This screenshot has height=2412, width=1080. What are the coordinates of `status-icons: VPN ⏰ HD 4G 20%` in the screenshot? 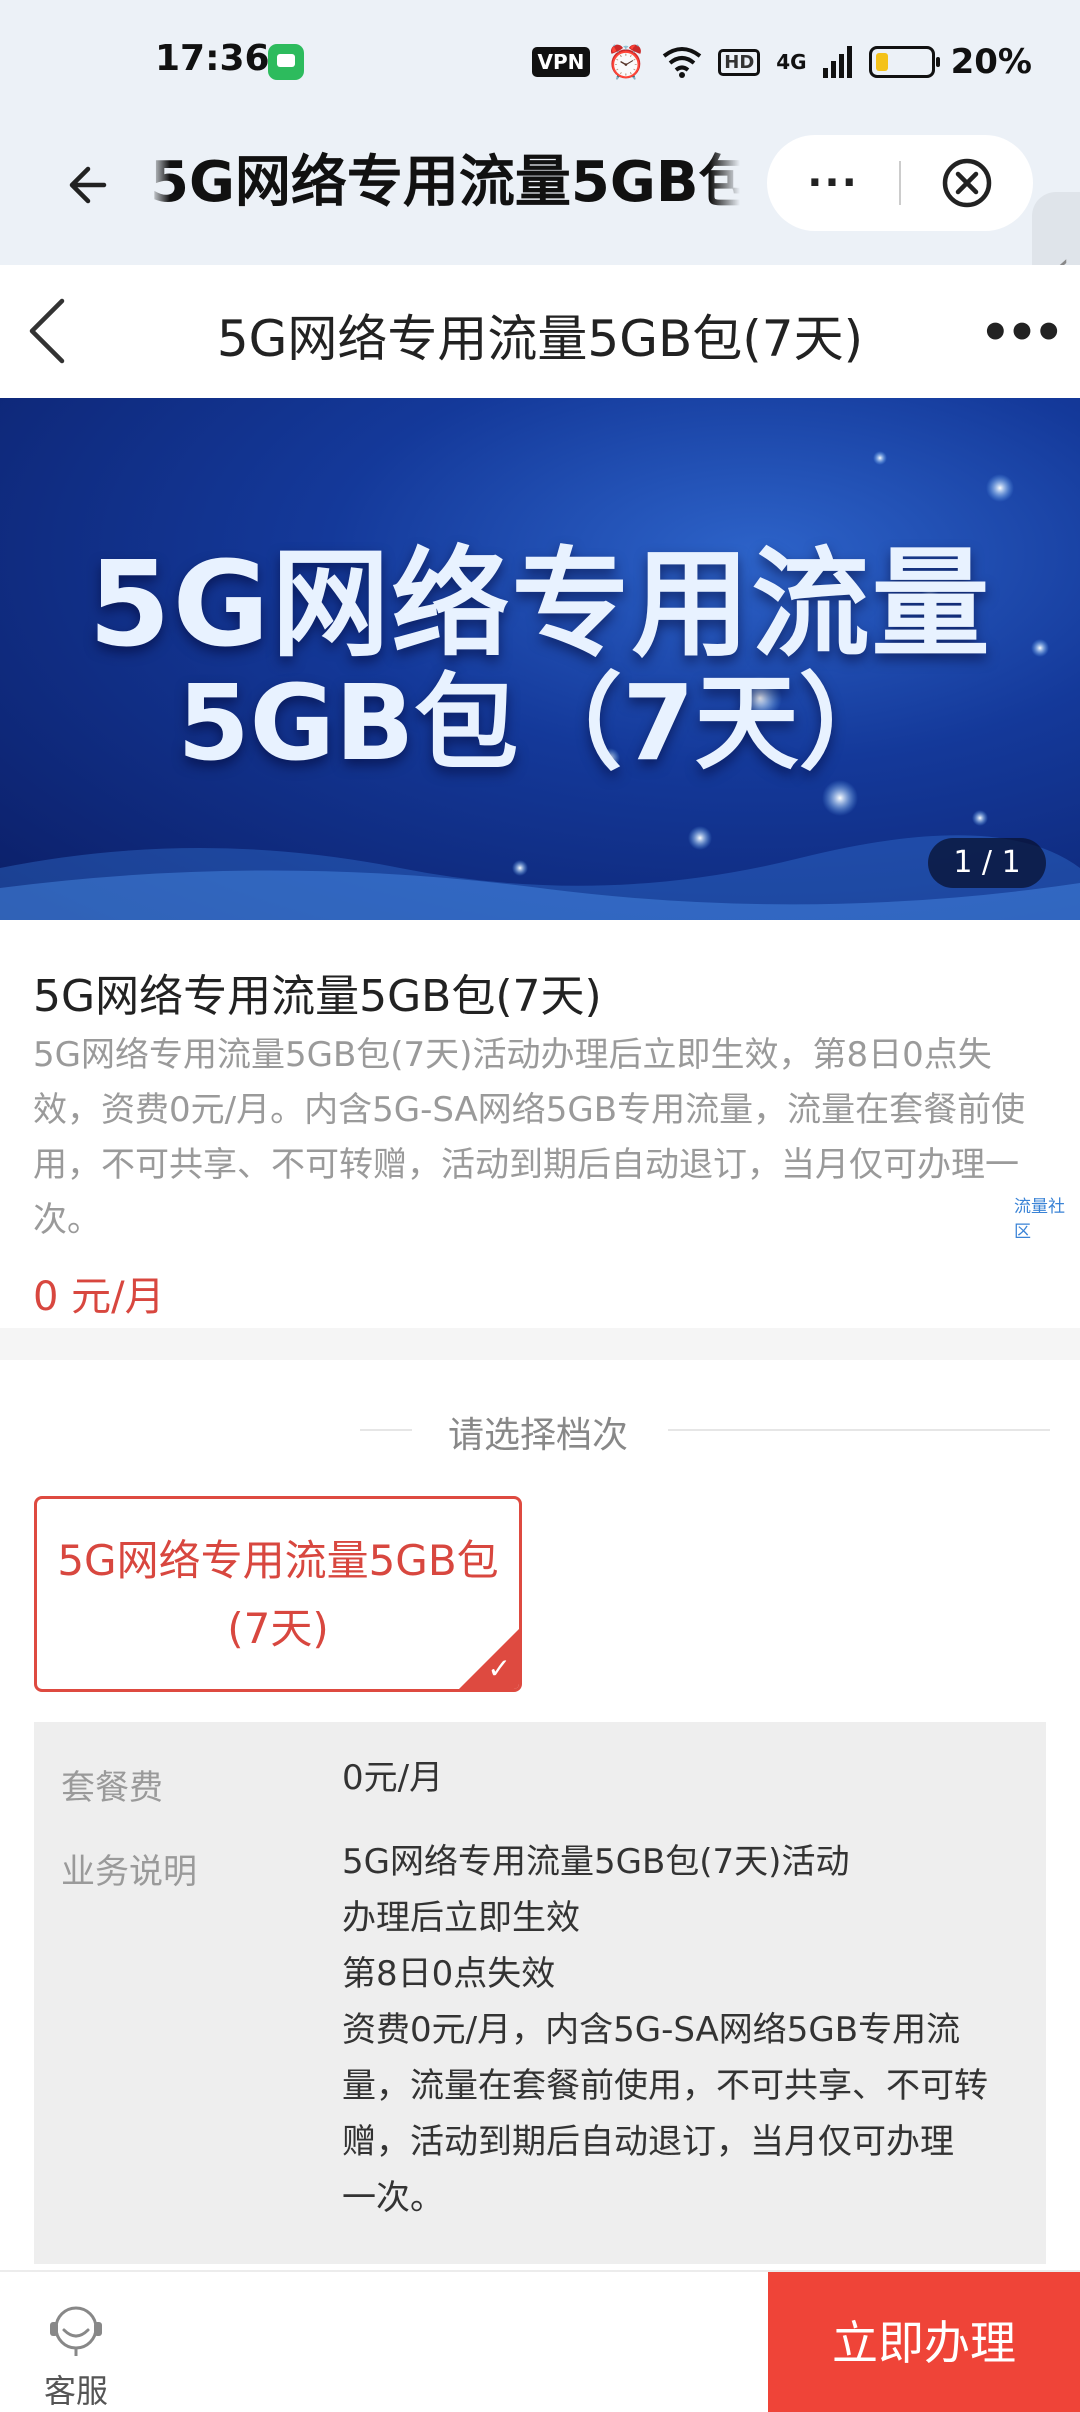 It's located at (781, 62).